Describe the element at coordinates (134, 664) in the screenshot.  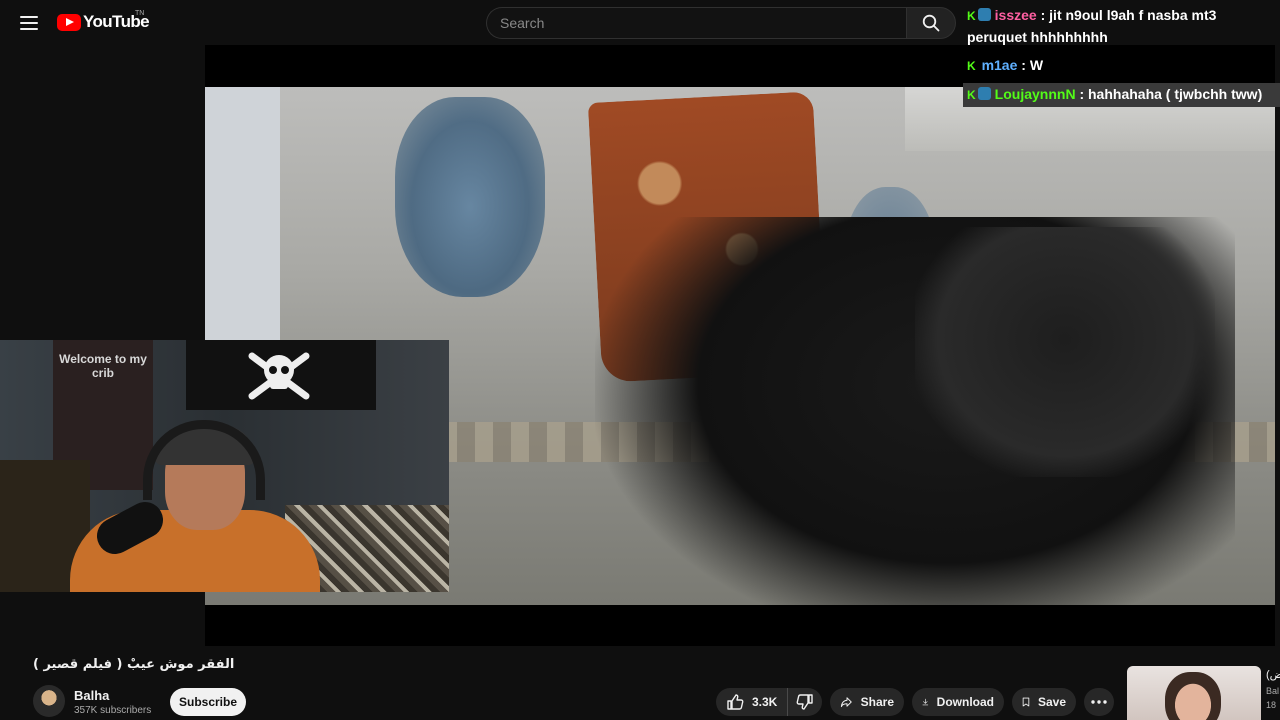
I see `video-title: الفقر موش عيبْ ( فيلم قصير )` at that location.